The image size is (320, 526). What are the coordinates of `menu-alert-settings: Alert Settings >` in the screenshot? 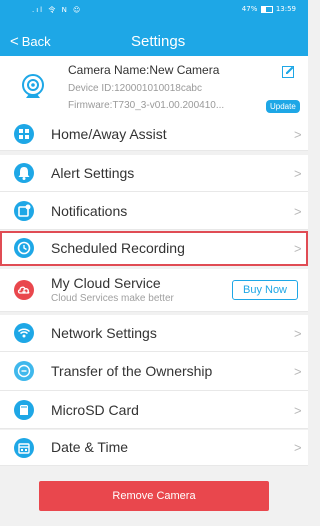 It's located at (154, 173).